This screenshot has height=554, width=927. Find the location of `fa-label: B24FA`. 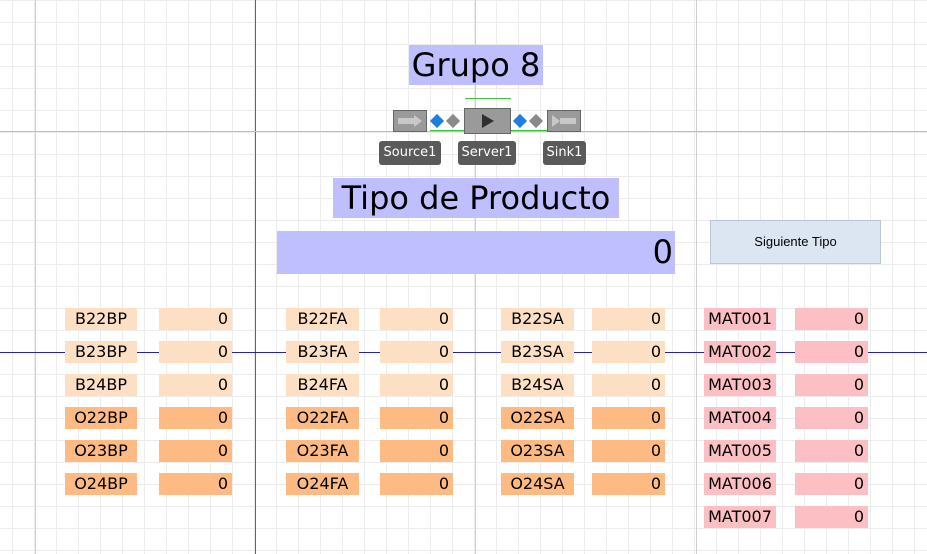

fa-label: B24FA is located at coordinates (322, 385).